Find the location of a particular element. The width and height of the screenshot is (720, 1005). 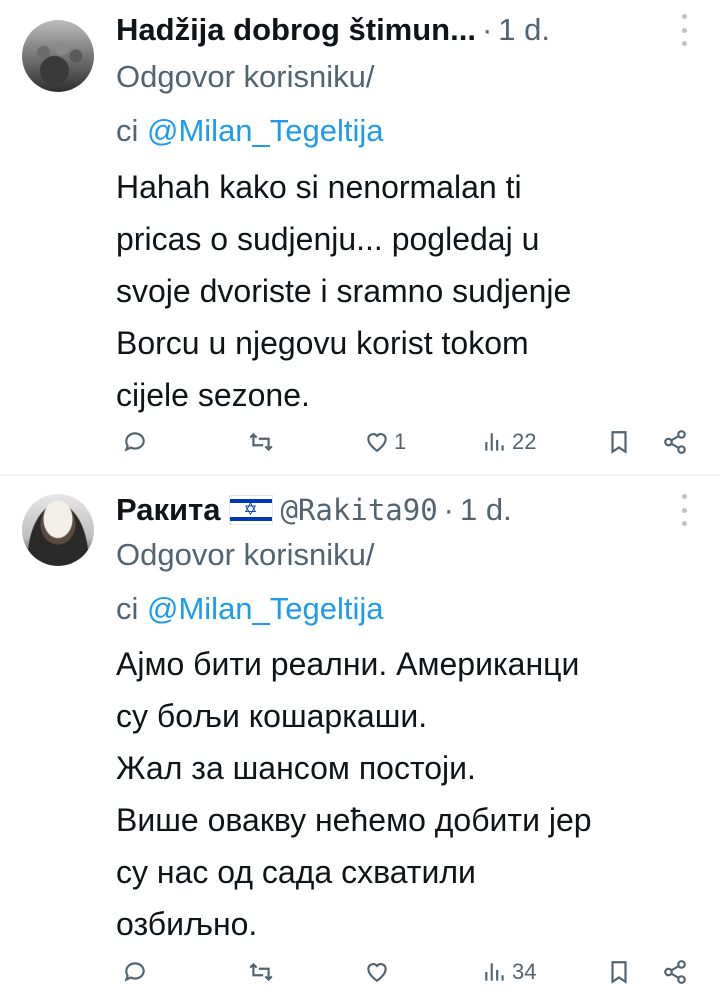

author-name: Ракита is located at coordinates (168, 510).